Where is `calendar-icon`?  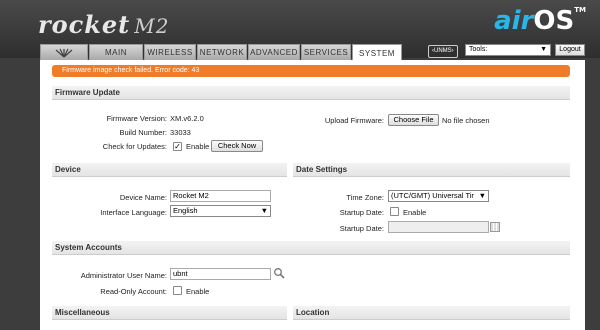
calendar-icon is located at coordinates (495, 227).